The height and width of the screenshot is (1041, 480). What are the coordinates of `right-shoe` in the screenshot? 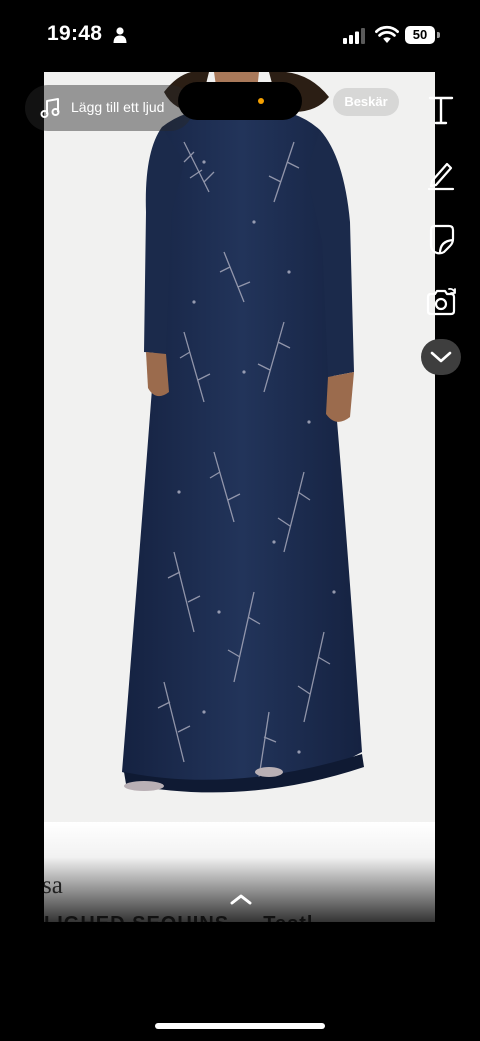 It's located at (269, 772).